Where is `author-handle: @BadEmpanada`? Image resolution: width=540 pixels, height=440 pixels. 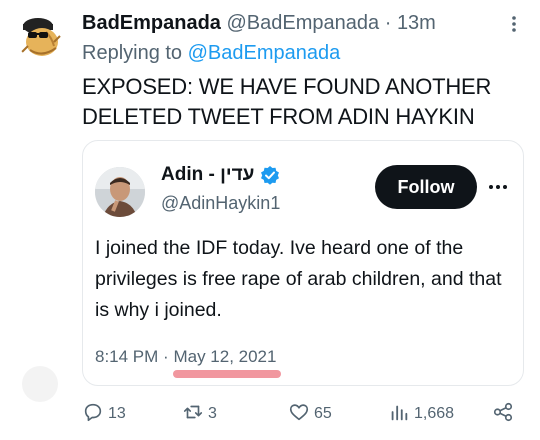 author-handle: @BadEmpanada is located at coordinates (303, 23).